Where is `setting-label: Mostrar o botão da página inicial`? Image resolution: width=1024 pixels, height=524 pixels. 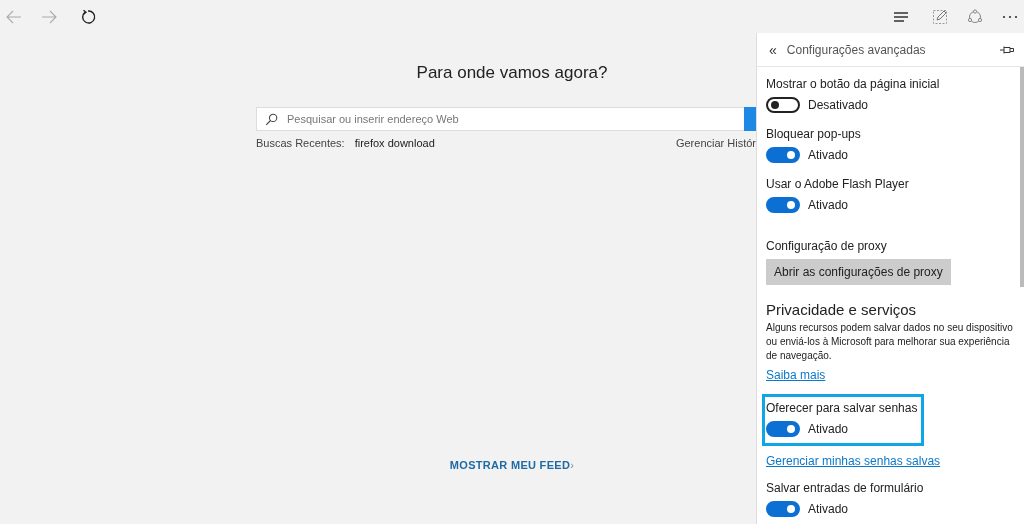 setting-label: Mostrar o botão da página inicial is located at coordinates (853, 84).